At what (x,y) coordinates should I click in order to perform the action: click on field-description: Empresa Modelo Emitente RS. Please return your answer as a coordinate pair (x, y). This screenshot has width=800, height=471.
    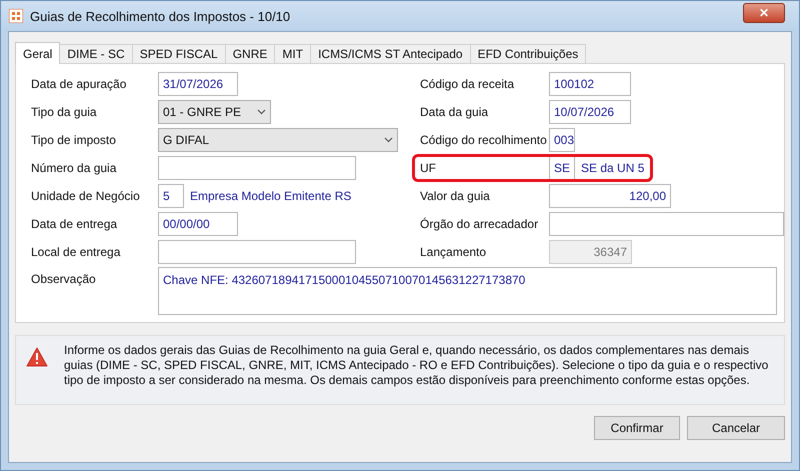
    Looking at the image, I should click on (271, 196).